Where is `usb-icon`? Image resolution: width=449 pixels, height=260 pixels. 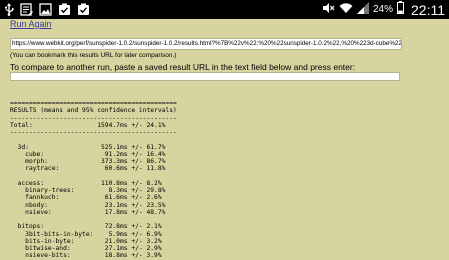
usb-icon is located at coordinates (9, 9).